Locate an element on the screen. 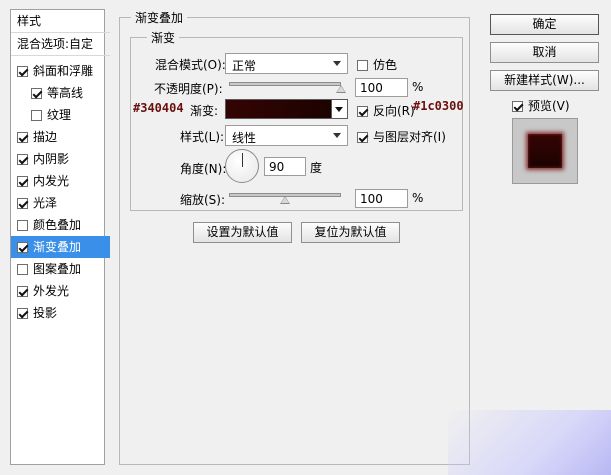 Image resolution: width=611 pixels, height=475 pixels. style-list-item: 纹理 is located at coordinates (67, 115).